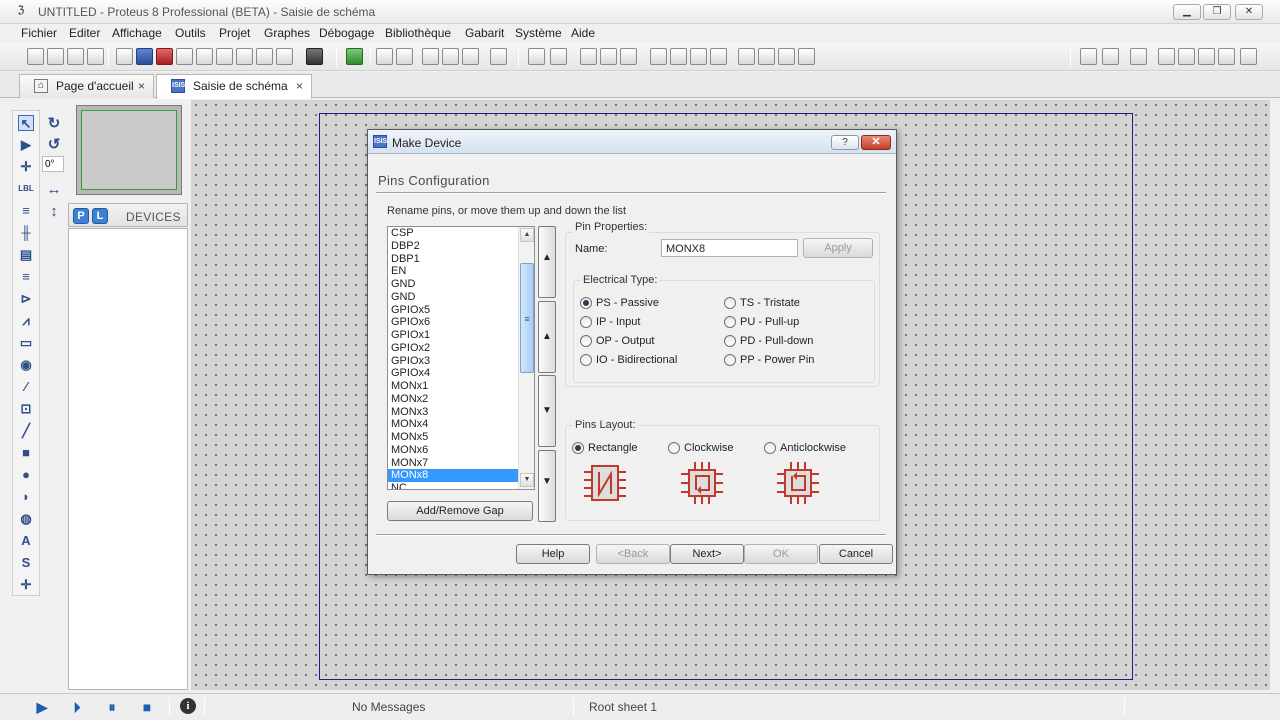  What do you see at coordinates (806, 56) in the screenshot?
I see `decompose-icon` at bounding box center [806, 56].